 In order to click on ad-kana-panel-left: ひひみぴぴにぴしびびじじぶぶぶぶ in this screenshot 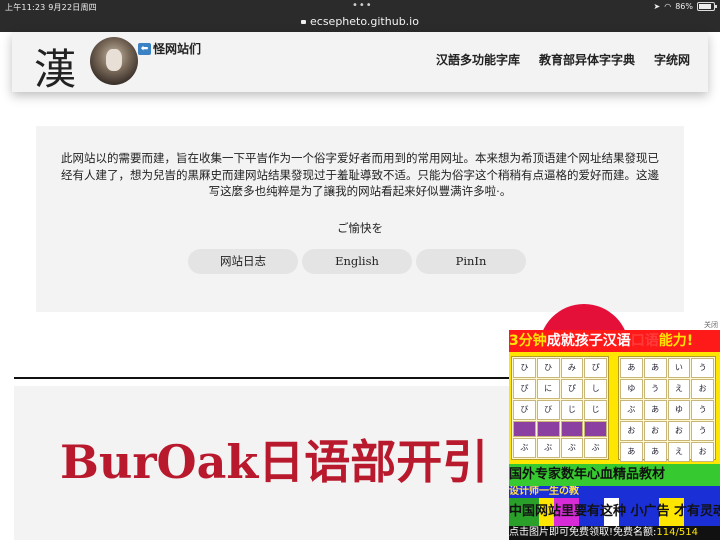, I will do `click(560, 408)`.